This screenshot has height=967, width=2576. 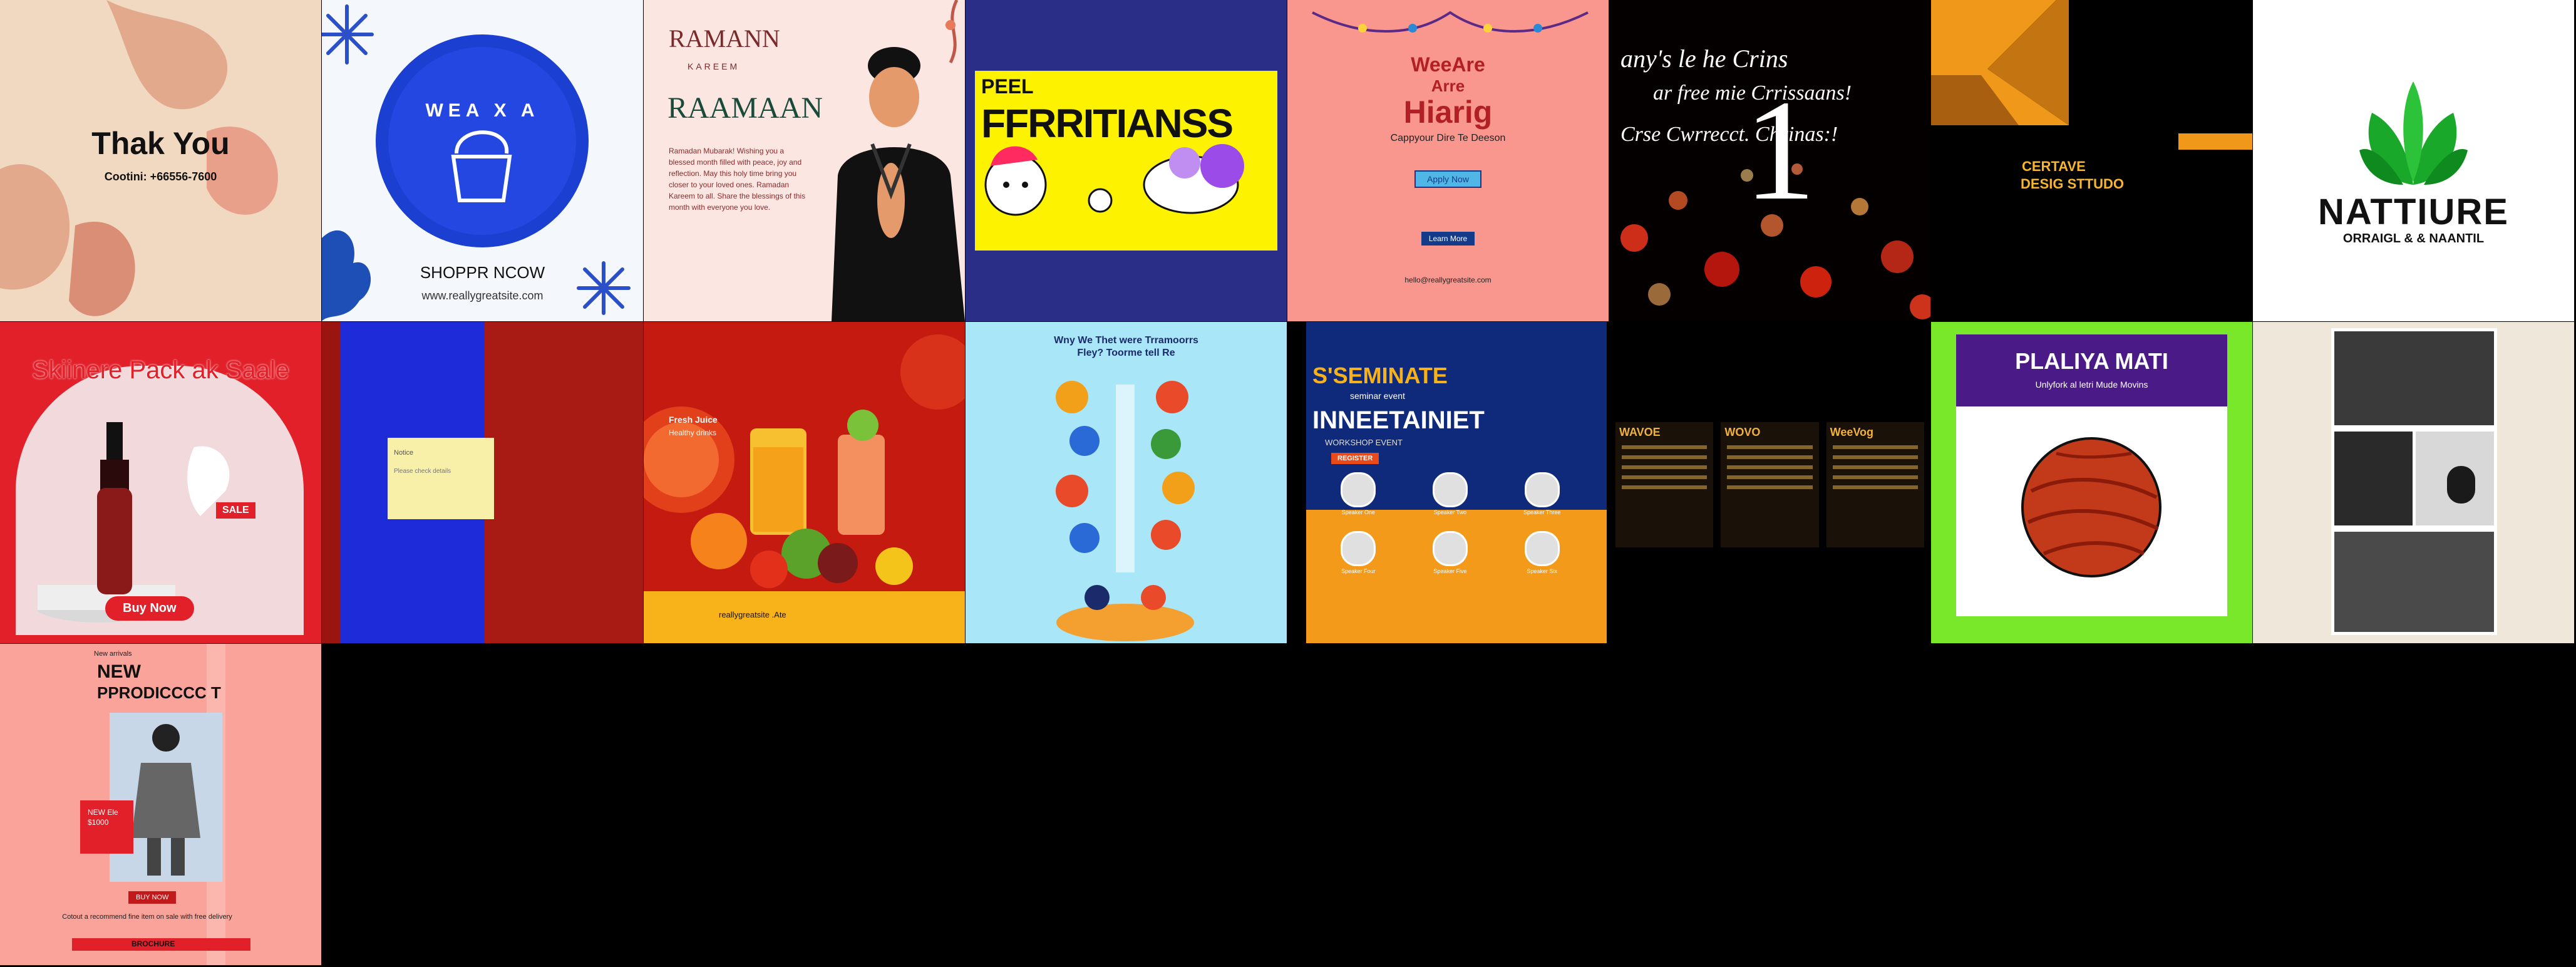 What do you see at coordinates (1665, 484) in the screenshot?
I see `menu-column: WAVOE` at bounding box center [1665, 484].